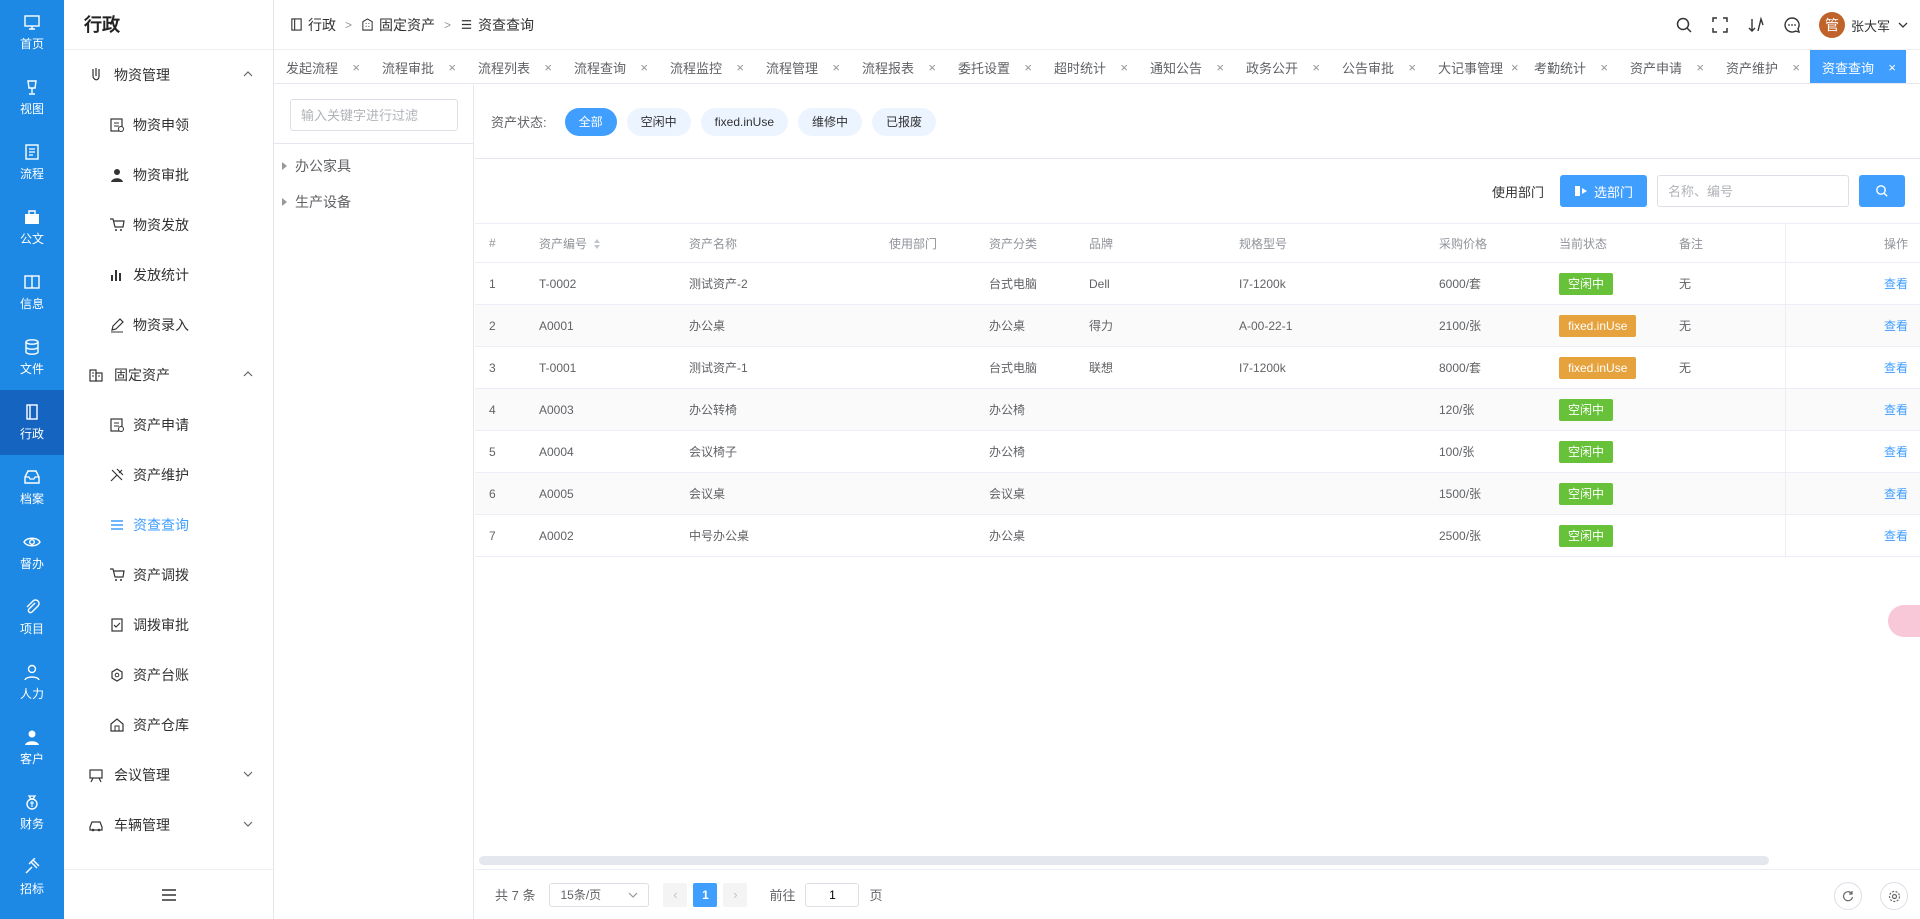 This screenshot has width=1920, height=919. I want to click on tab: 流程监控 ×, so click(706, 66).